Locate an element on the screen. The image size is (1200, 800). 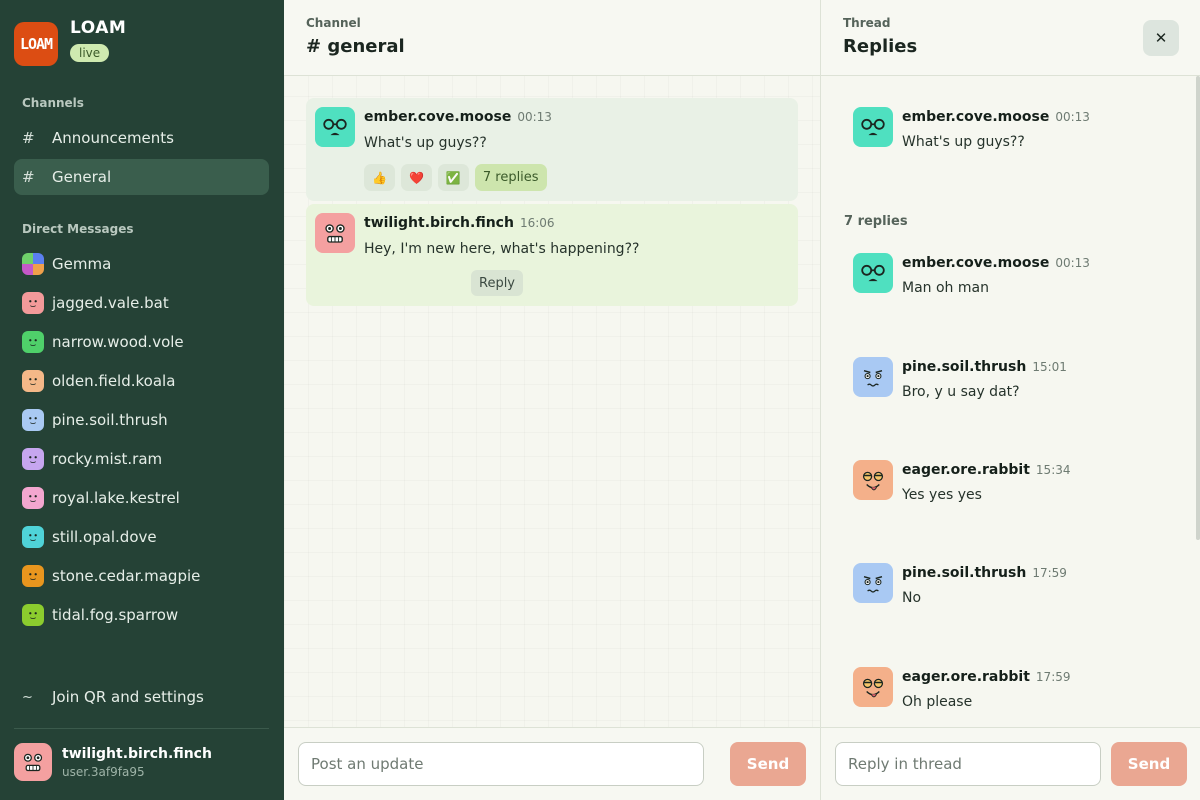
message-text: No is located at coordinates (912, 598).